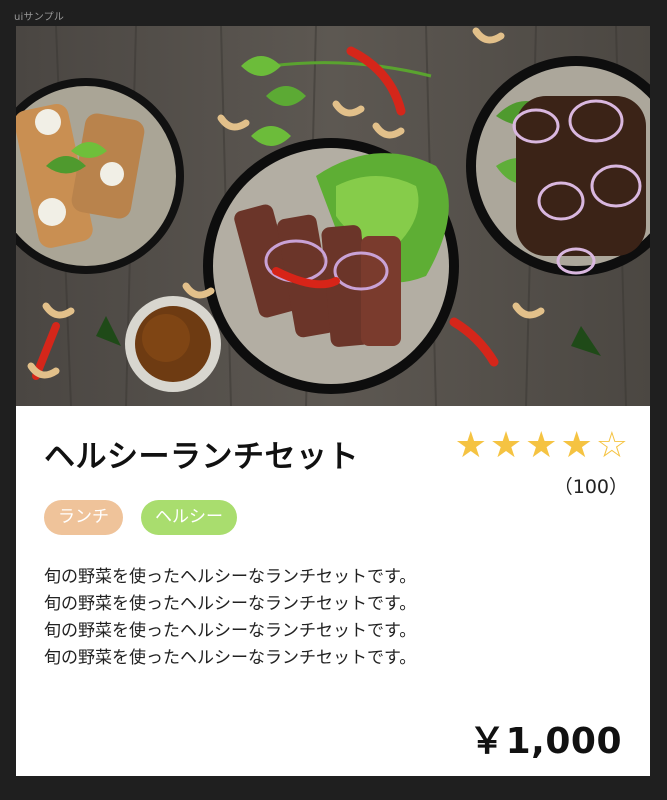 The height and width of the screenshot is (800, 667). What do you see at coordinates (590, 487) in the screenshot?
I see `rating-count: （100）` at bounding box center [590, 487].